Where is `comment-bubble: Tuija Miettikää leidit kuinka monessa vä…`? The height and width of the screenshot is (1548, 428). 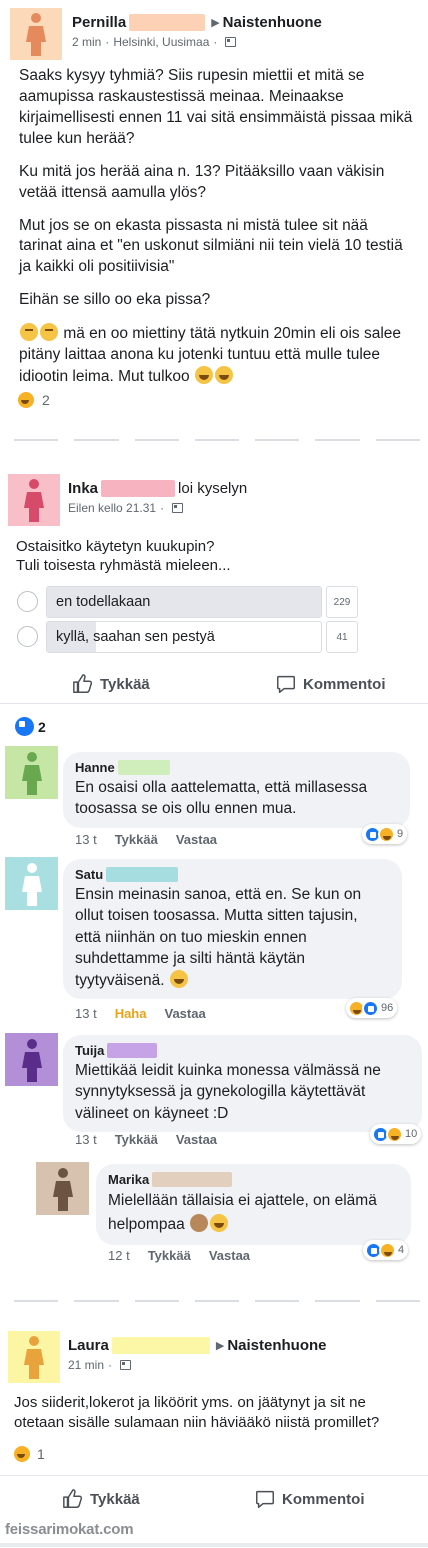
comment-bubble: Tuija Miettikää leidit kuinka monessa vä… is located at coordinates (242, 1084).